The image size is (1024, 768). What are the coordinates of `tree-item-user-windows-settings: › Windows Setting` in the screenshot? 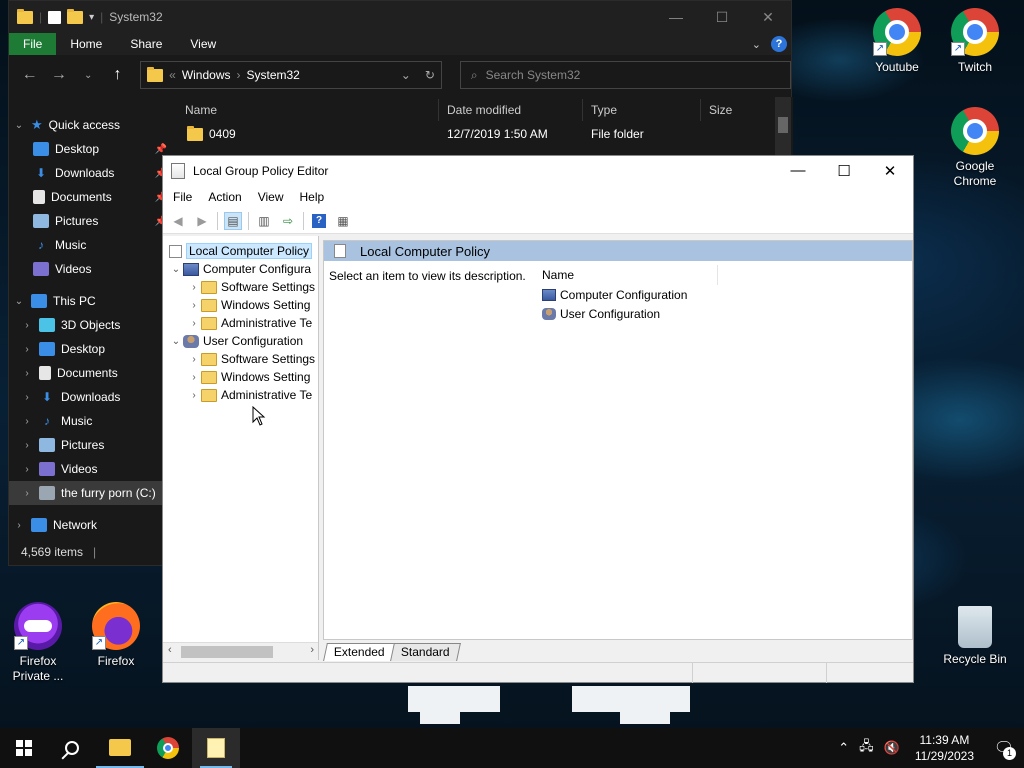 It's located at (240, 377).